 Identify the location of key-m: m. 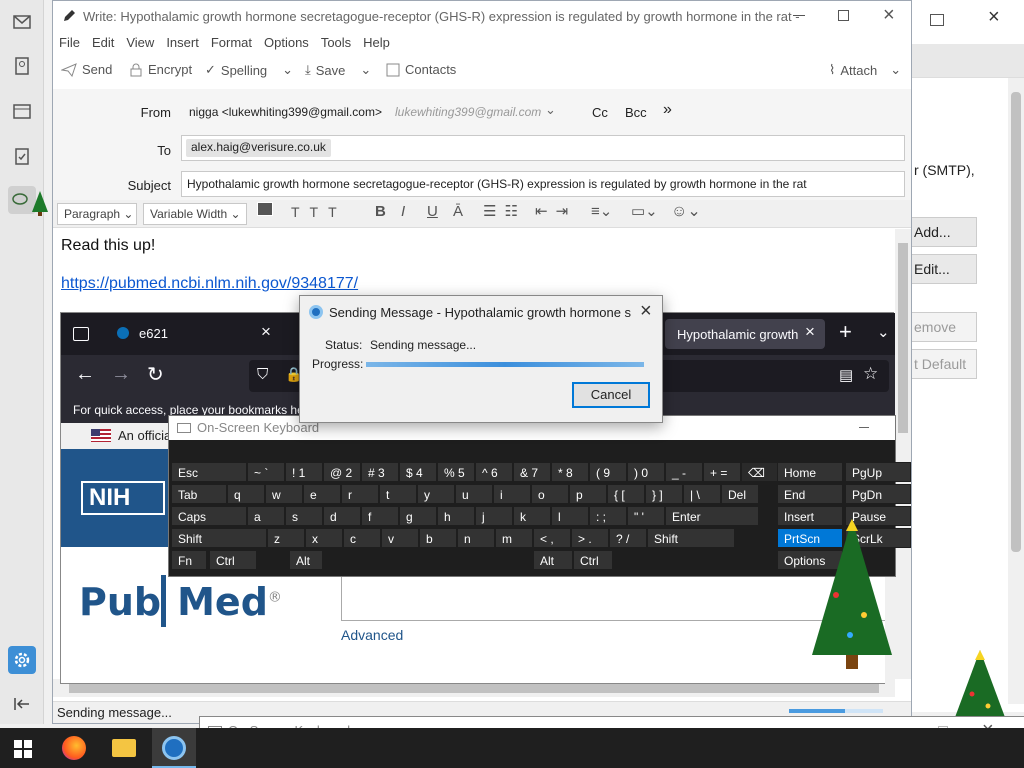
(514, 538).